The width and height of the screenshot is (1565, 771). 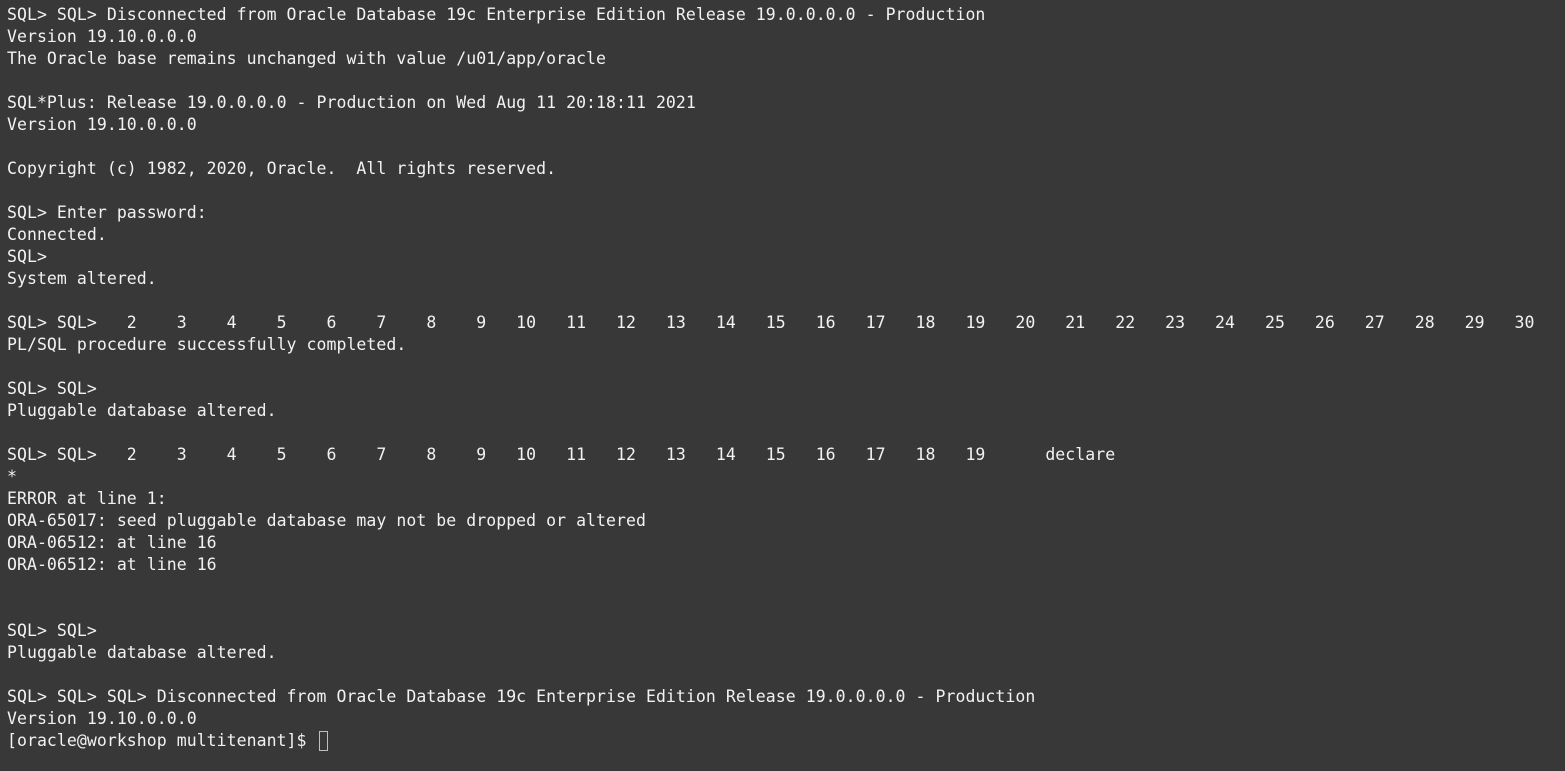 I want to click on terminal-line: System altered., so click(x=82, y=278).